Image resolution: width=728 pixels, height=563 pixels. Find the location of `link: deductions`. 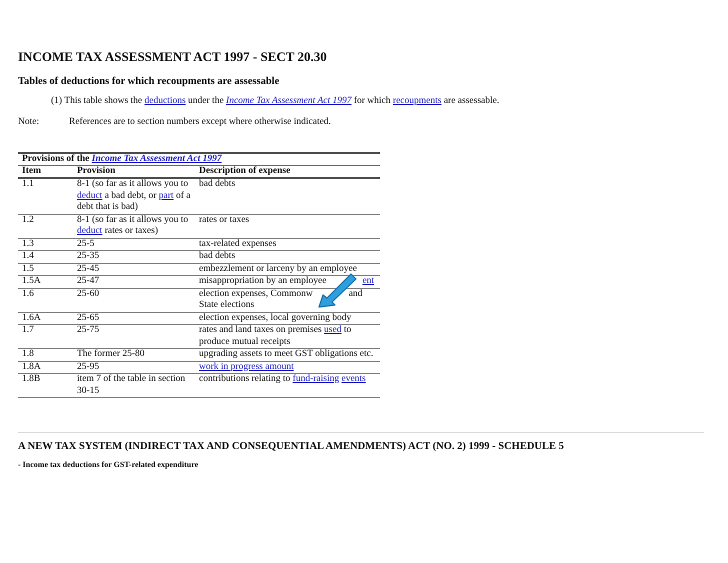

link: deductions is located at coordinates (165, 101).